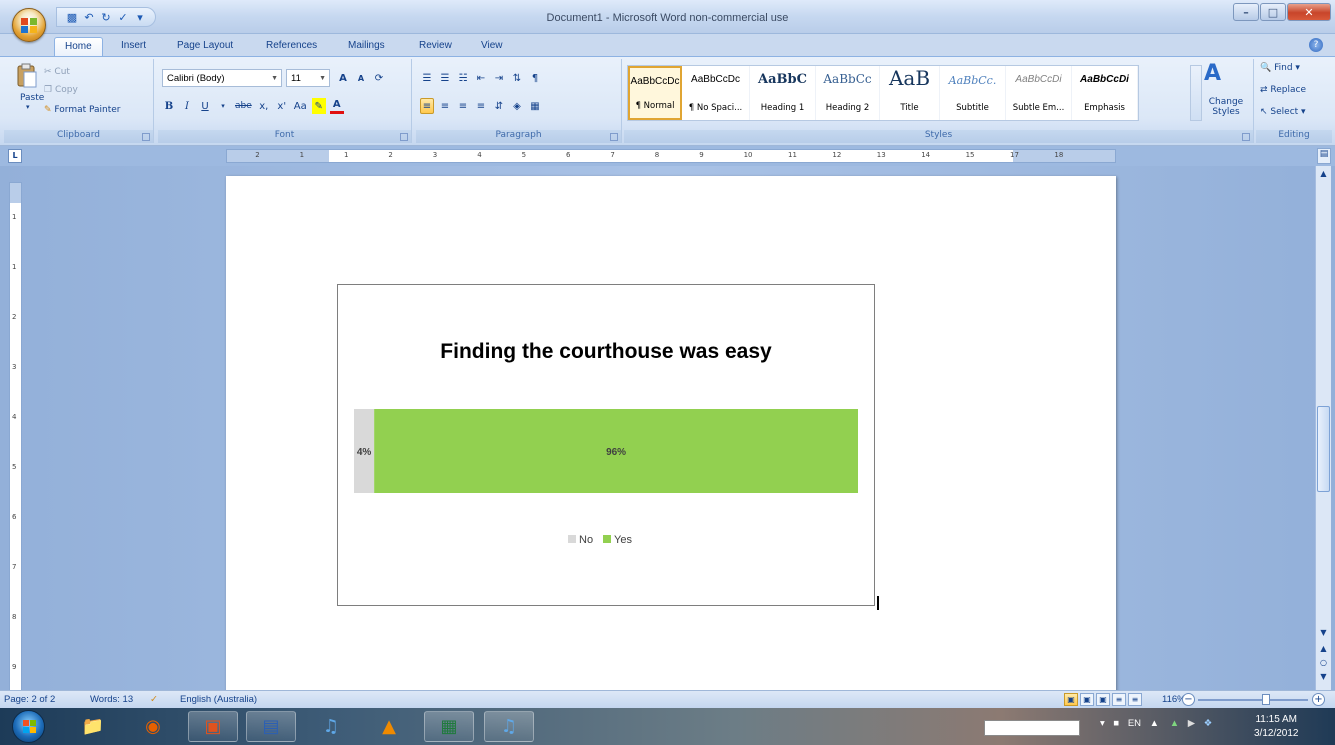 The image size is (1335, 745). What do you see at coordinates (28, 107) in the screenshot?
I see `paste-dropdown-icon: ▾` at bounding box center [28, 107].